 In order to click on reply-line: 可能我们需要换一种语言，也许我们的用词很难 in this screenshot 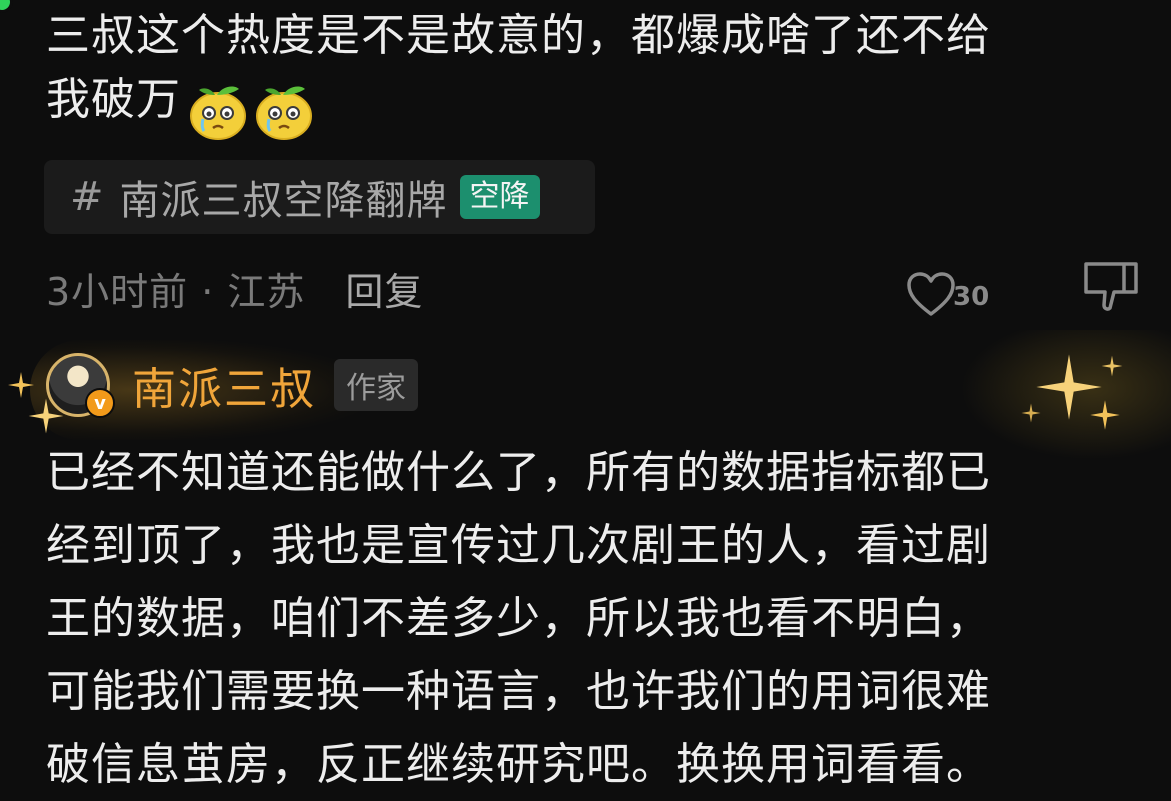, I will do `click(518, 691)`.